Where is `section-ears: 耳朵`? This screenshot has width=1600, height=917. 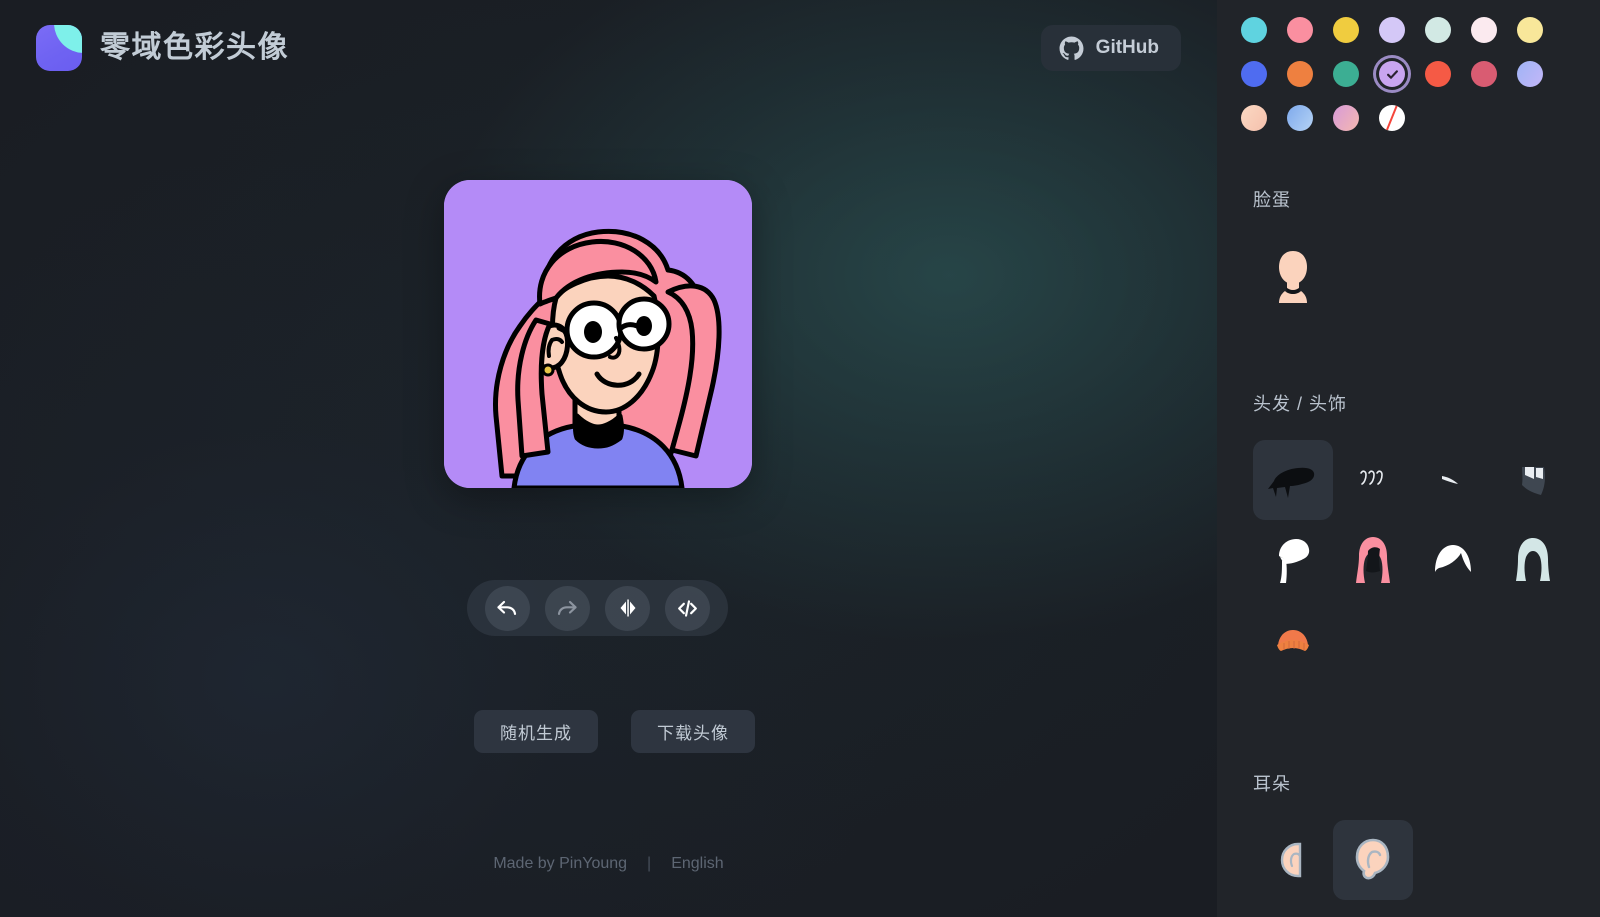 section-ears: 耳朵 is located at coordinates (1408, 835).